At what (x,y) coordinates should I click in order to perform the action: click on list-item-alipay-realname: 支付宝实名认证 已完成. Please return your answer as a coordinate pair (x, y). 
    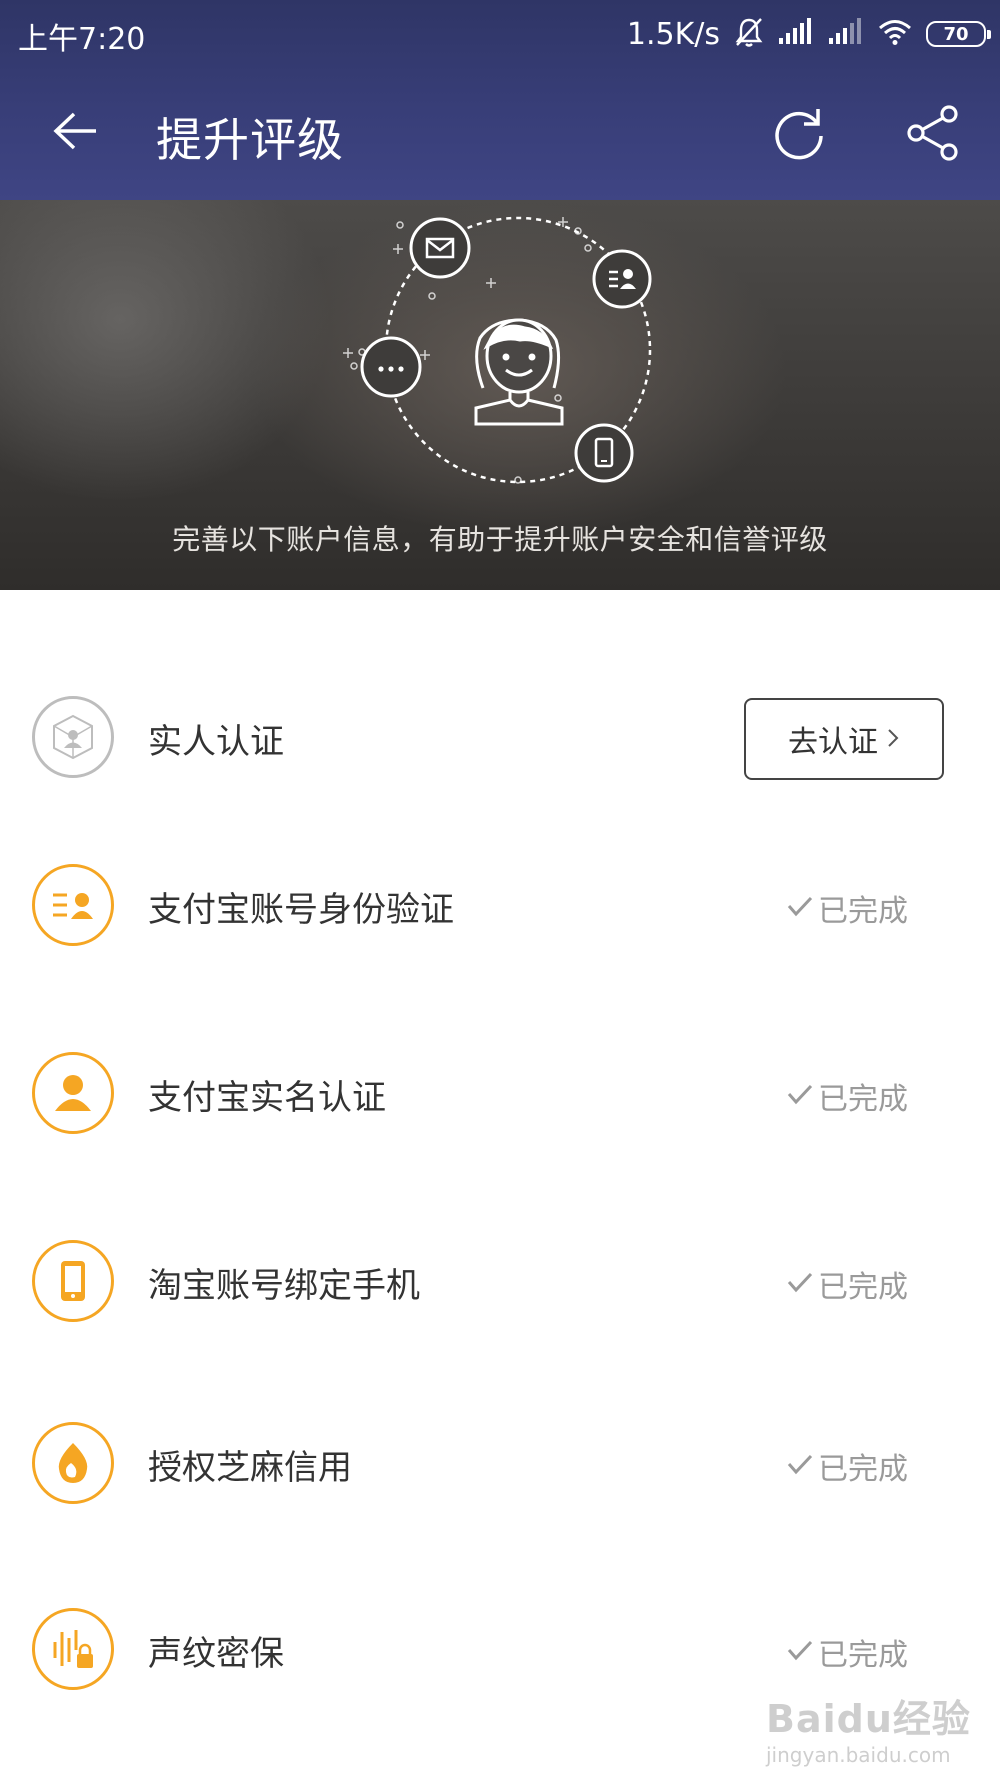
    Looking at the image, I should click on (500, 1092).